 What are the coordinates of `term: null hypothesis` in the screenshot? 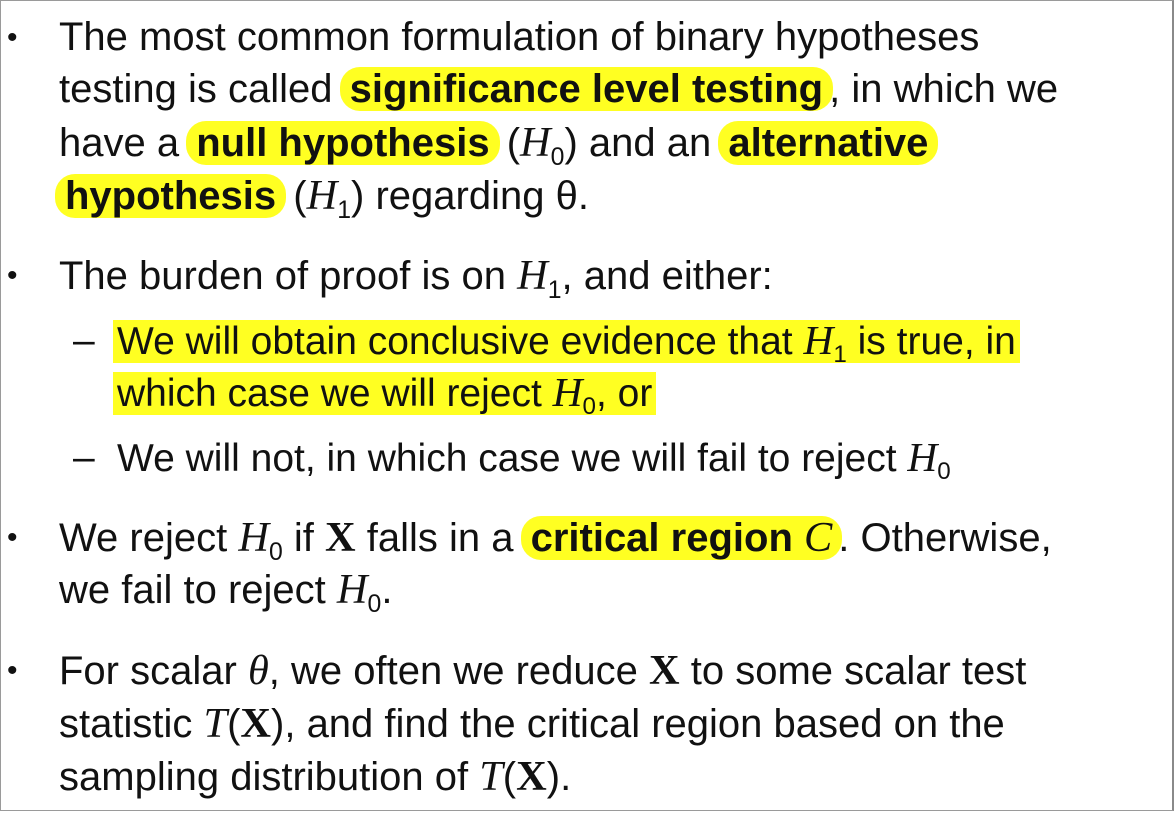 It's located at (343, 143).